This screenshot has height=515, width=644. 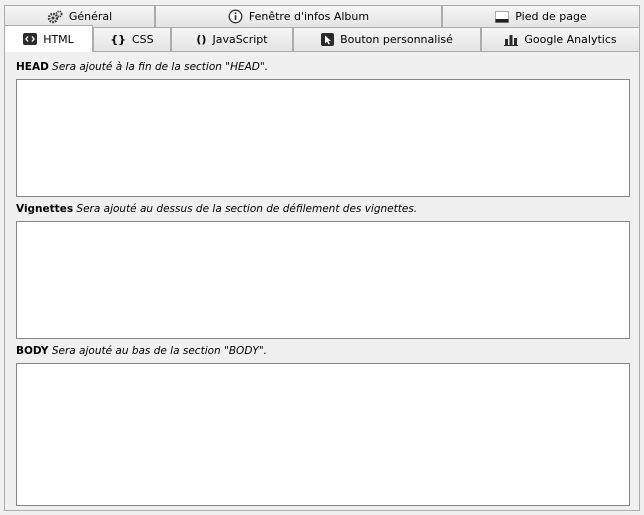 I want to click on tab-css: {} CSS, so click(x=132, y=39).